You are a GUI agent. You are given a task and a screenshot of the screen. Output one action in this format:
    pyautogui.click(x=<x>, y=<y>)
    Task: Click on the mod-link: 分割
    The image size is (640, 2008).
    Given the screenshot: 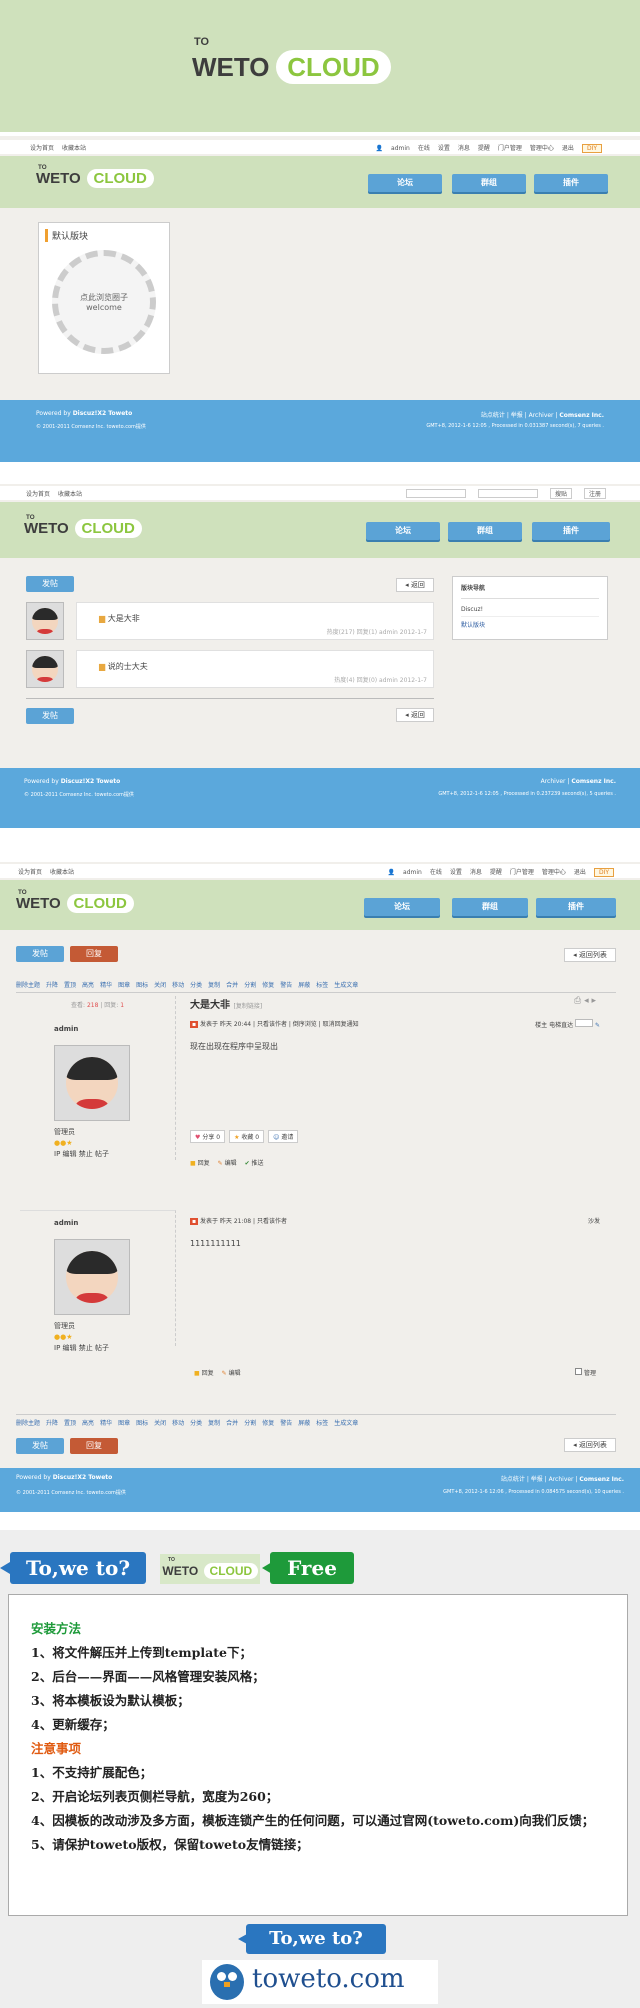 What is the action you would take?
    pyautogui.click(x=250, y=985)
    